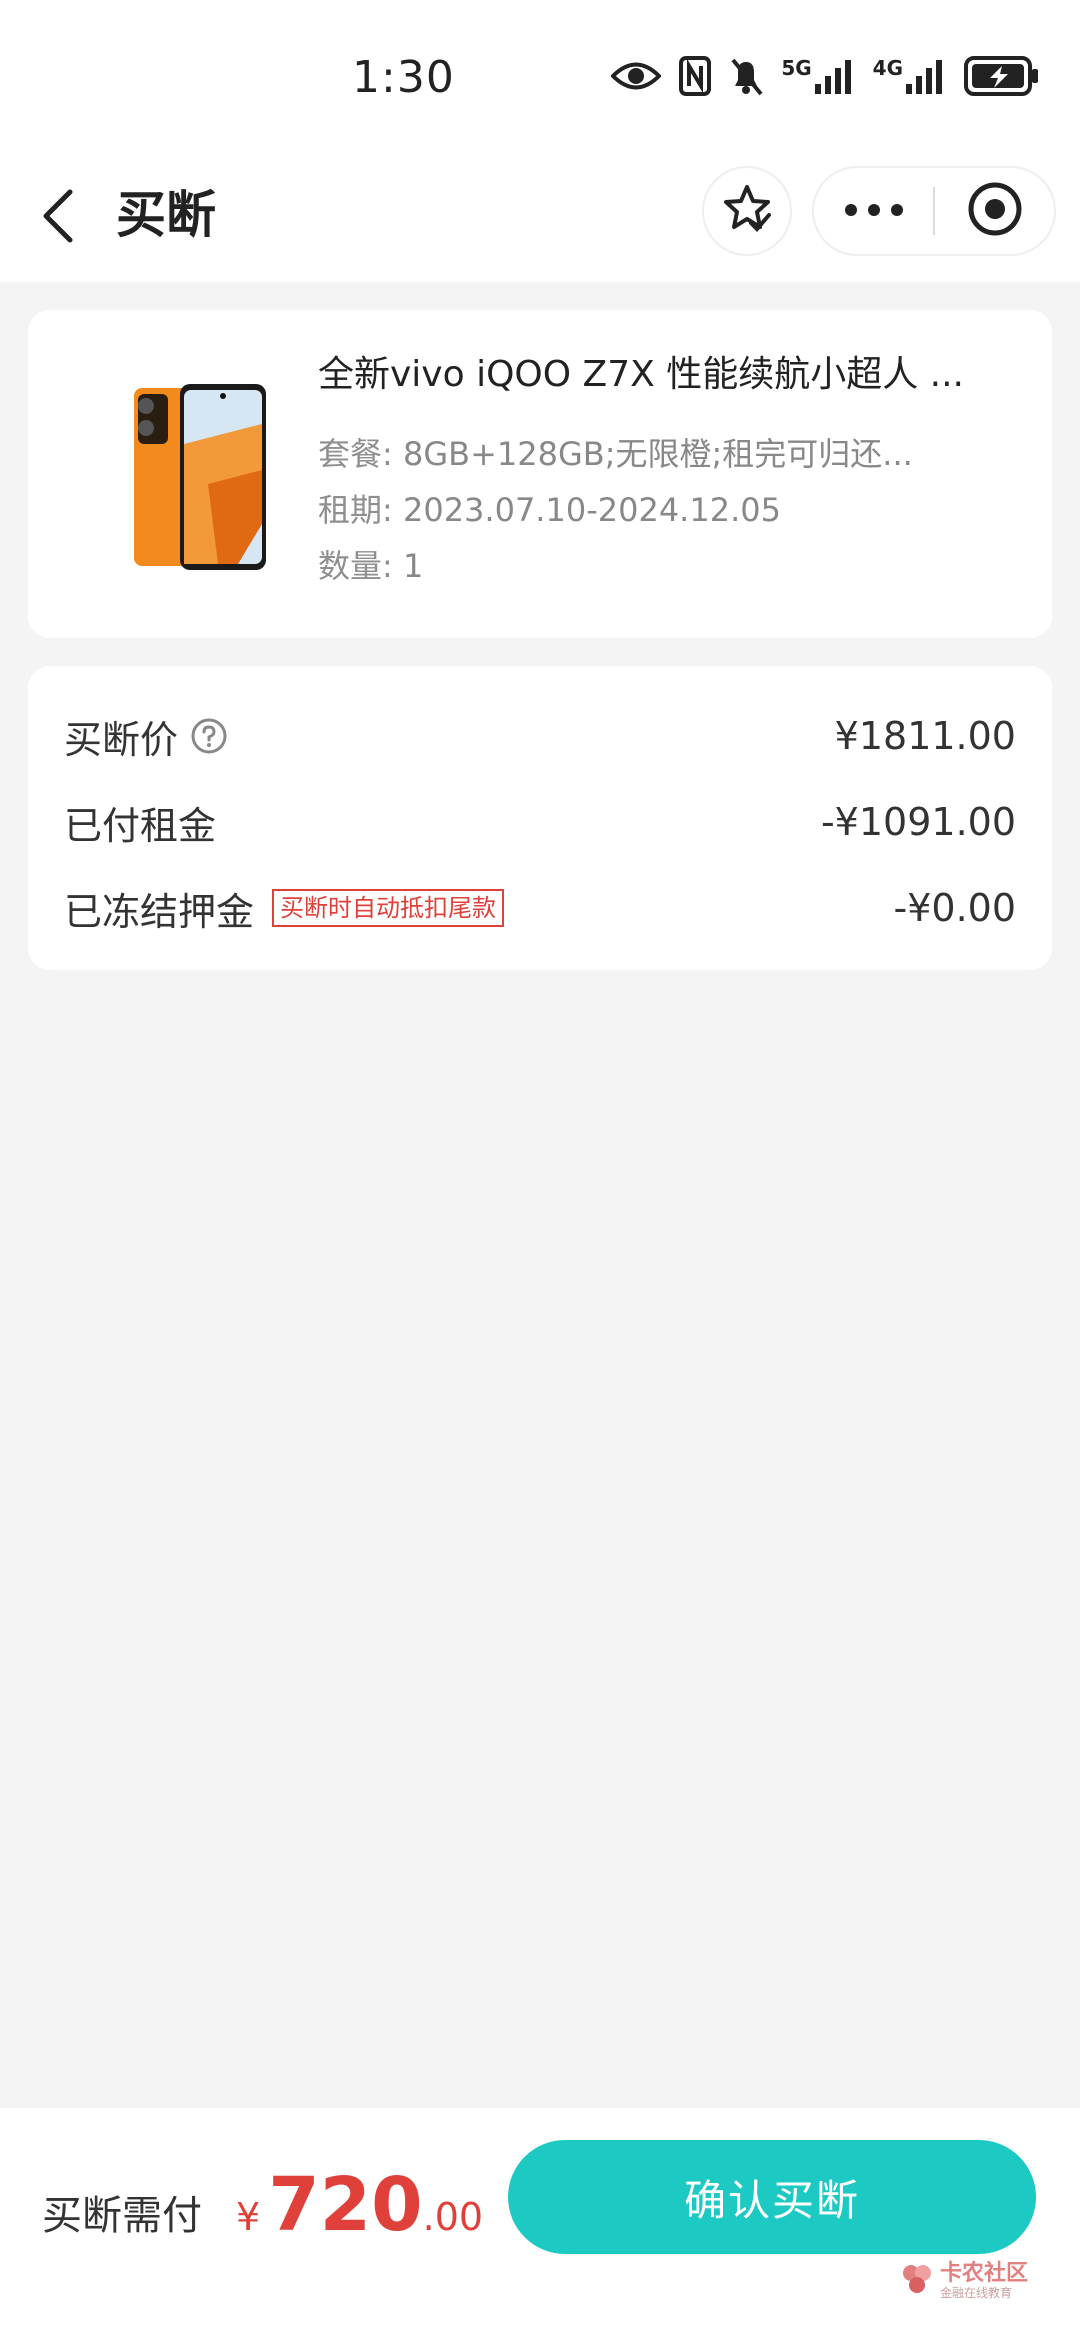 This screenshot has width=1080, height=2340. I want to click on bottom-bar: 买断需付 ¥ 720 .00 确认买断 卡农社区 金融在线教育, so click(540, 2224).